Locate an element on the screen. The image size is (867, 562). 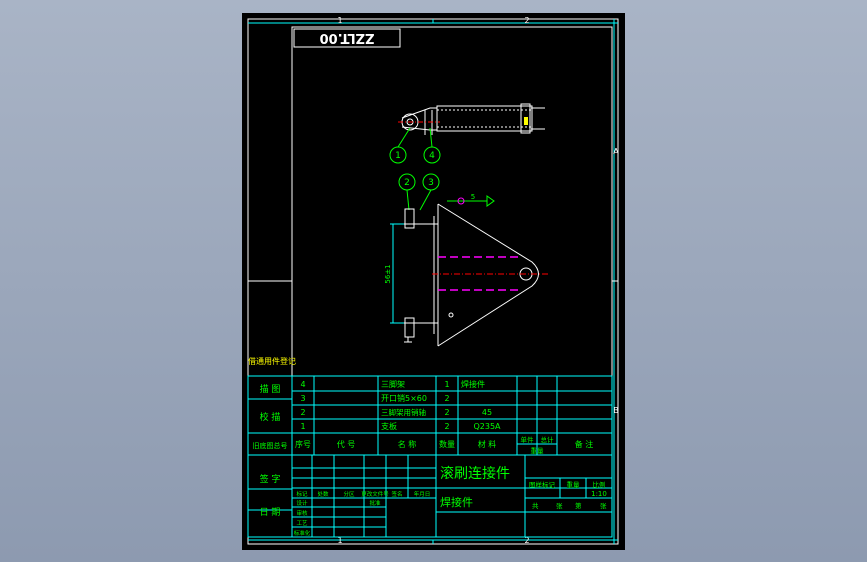
sheet-label: 共 is located at coordinates (535, 505).